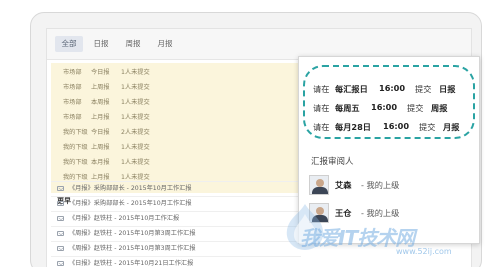 This screenshot has width=500, height=267. I want to click on reviewer-item: 艾森 - 我的上级, so click(389, 185).